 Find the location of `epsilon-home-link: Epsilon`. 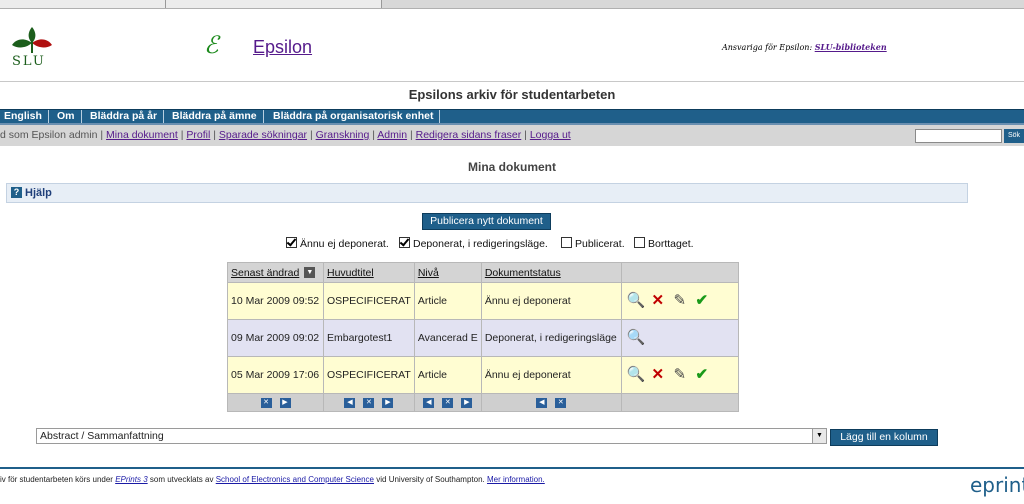

epsilon-home-link: Epsilon is located at coordinates (282, 47).